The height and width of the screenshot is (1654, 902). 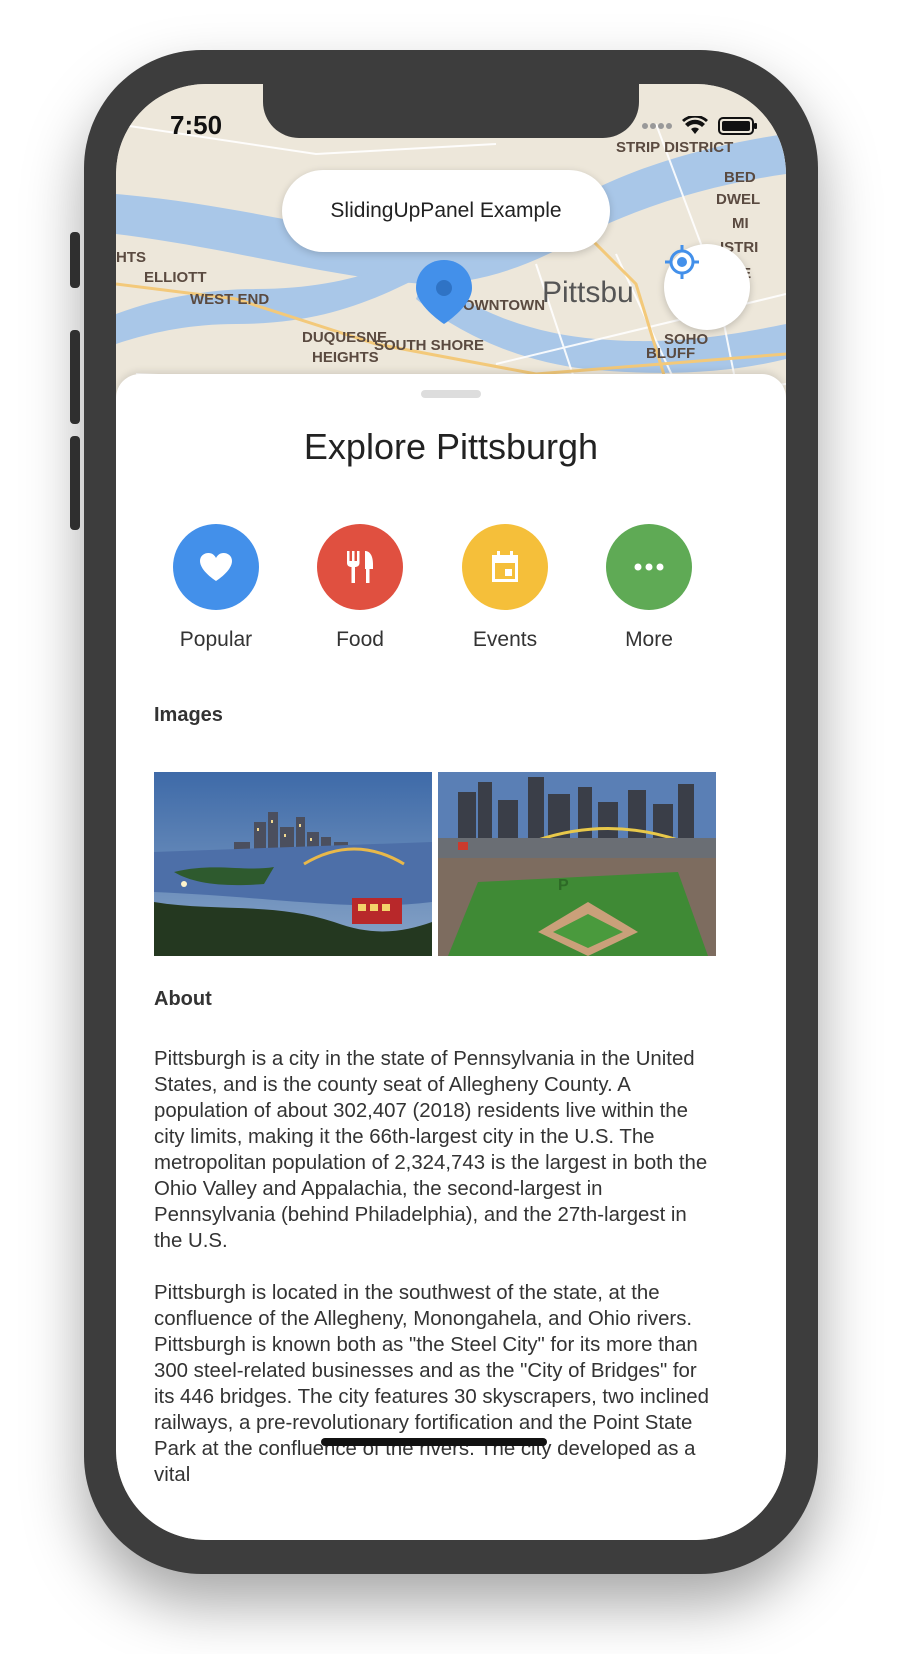 What do you see at coordinates (183, 999) in the screenshot?
I see `about-heading: About` at bounding box center [183, 999].